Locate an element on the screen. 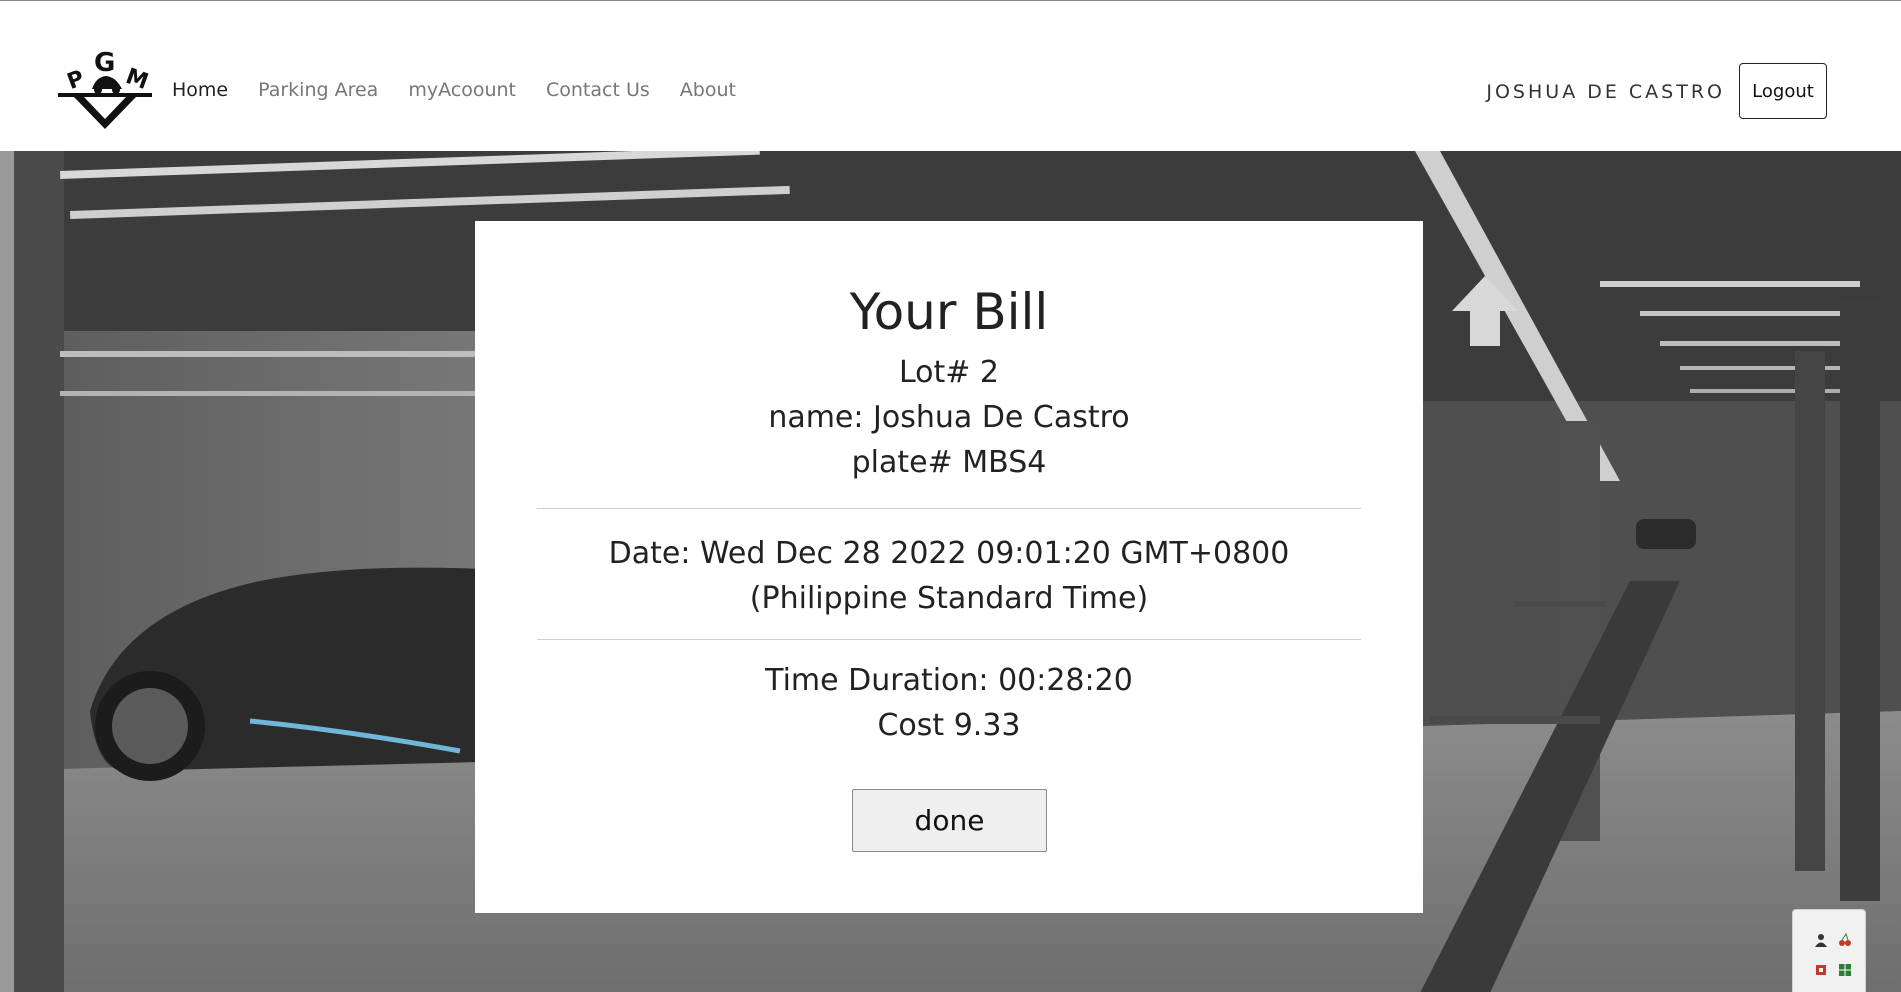  nav-contact-us: Contact Us is located at coordinates (598, 90).